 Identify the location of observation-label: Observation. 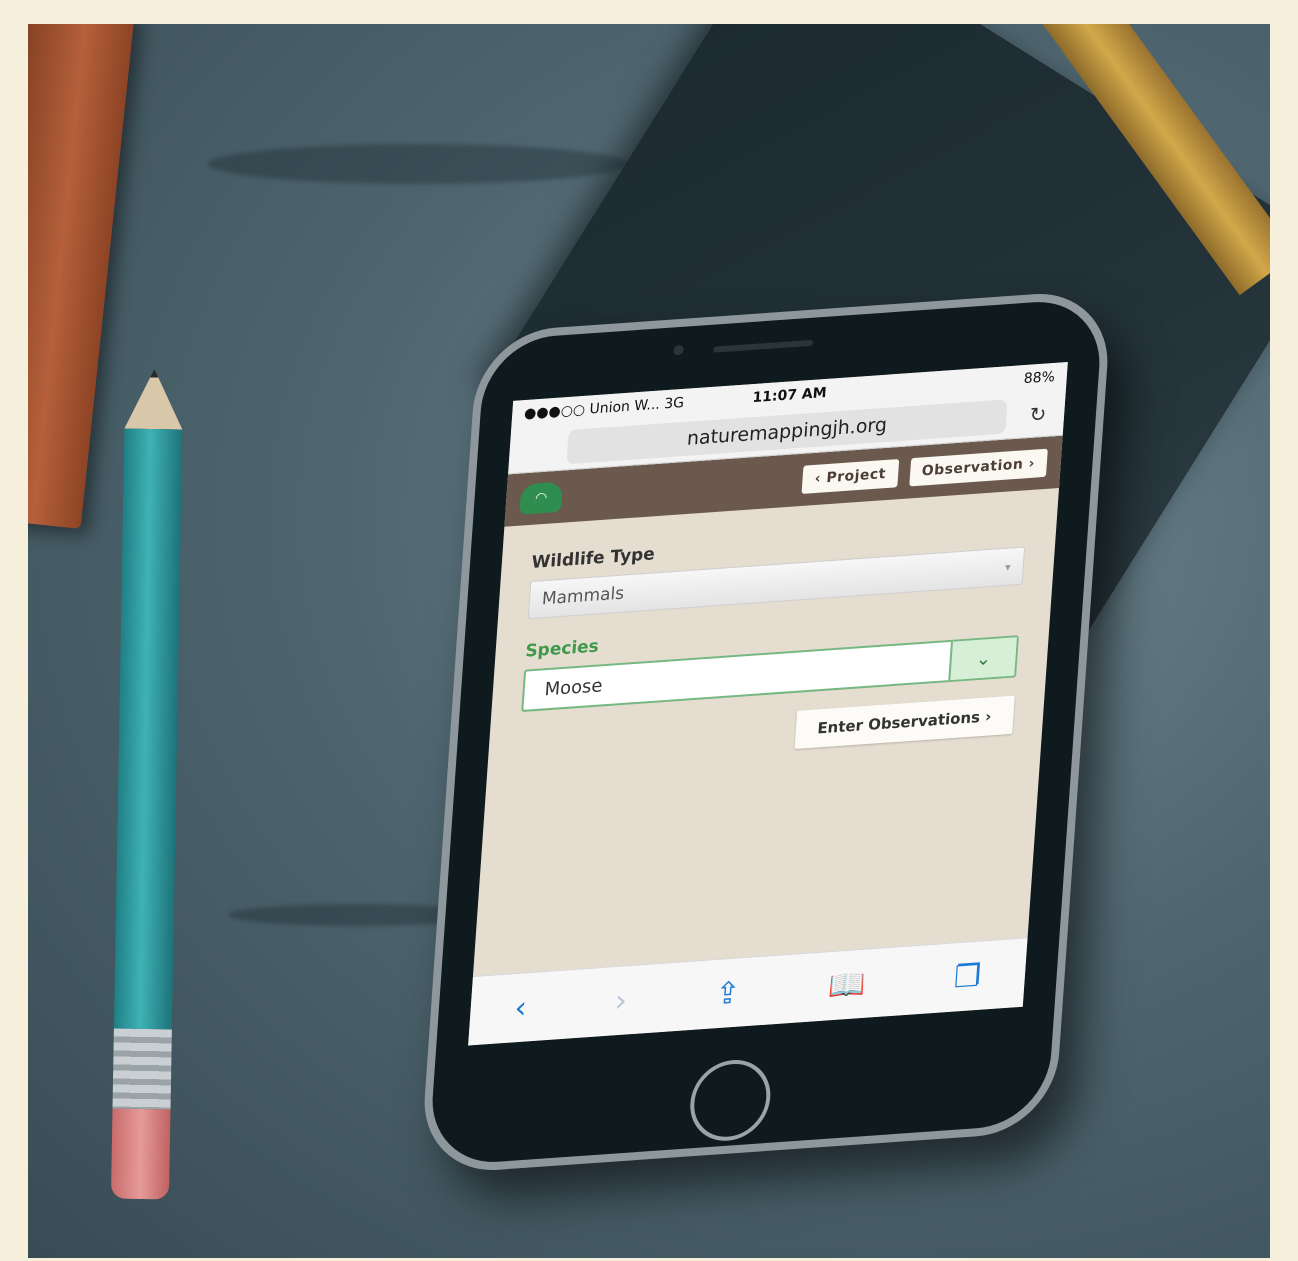
(972, 468).